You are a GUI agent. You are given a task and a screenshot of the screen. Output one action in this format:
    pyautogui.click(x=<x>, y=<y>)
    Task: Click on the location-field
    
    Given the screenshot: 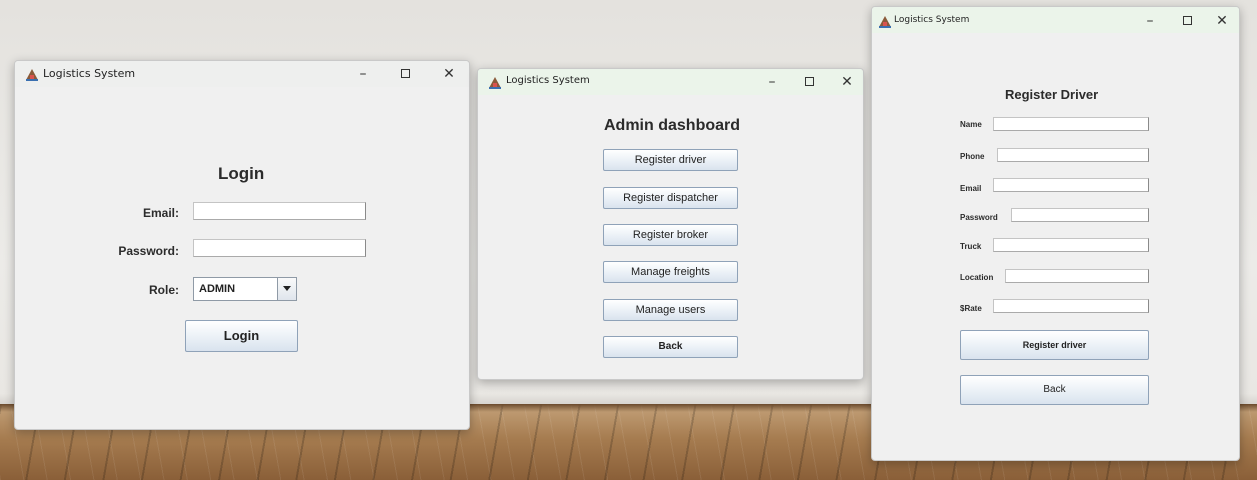 What is the action you would take?
    pyautogui.click(x=1077, y=276)
    